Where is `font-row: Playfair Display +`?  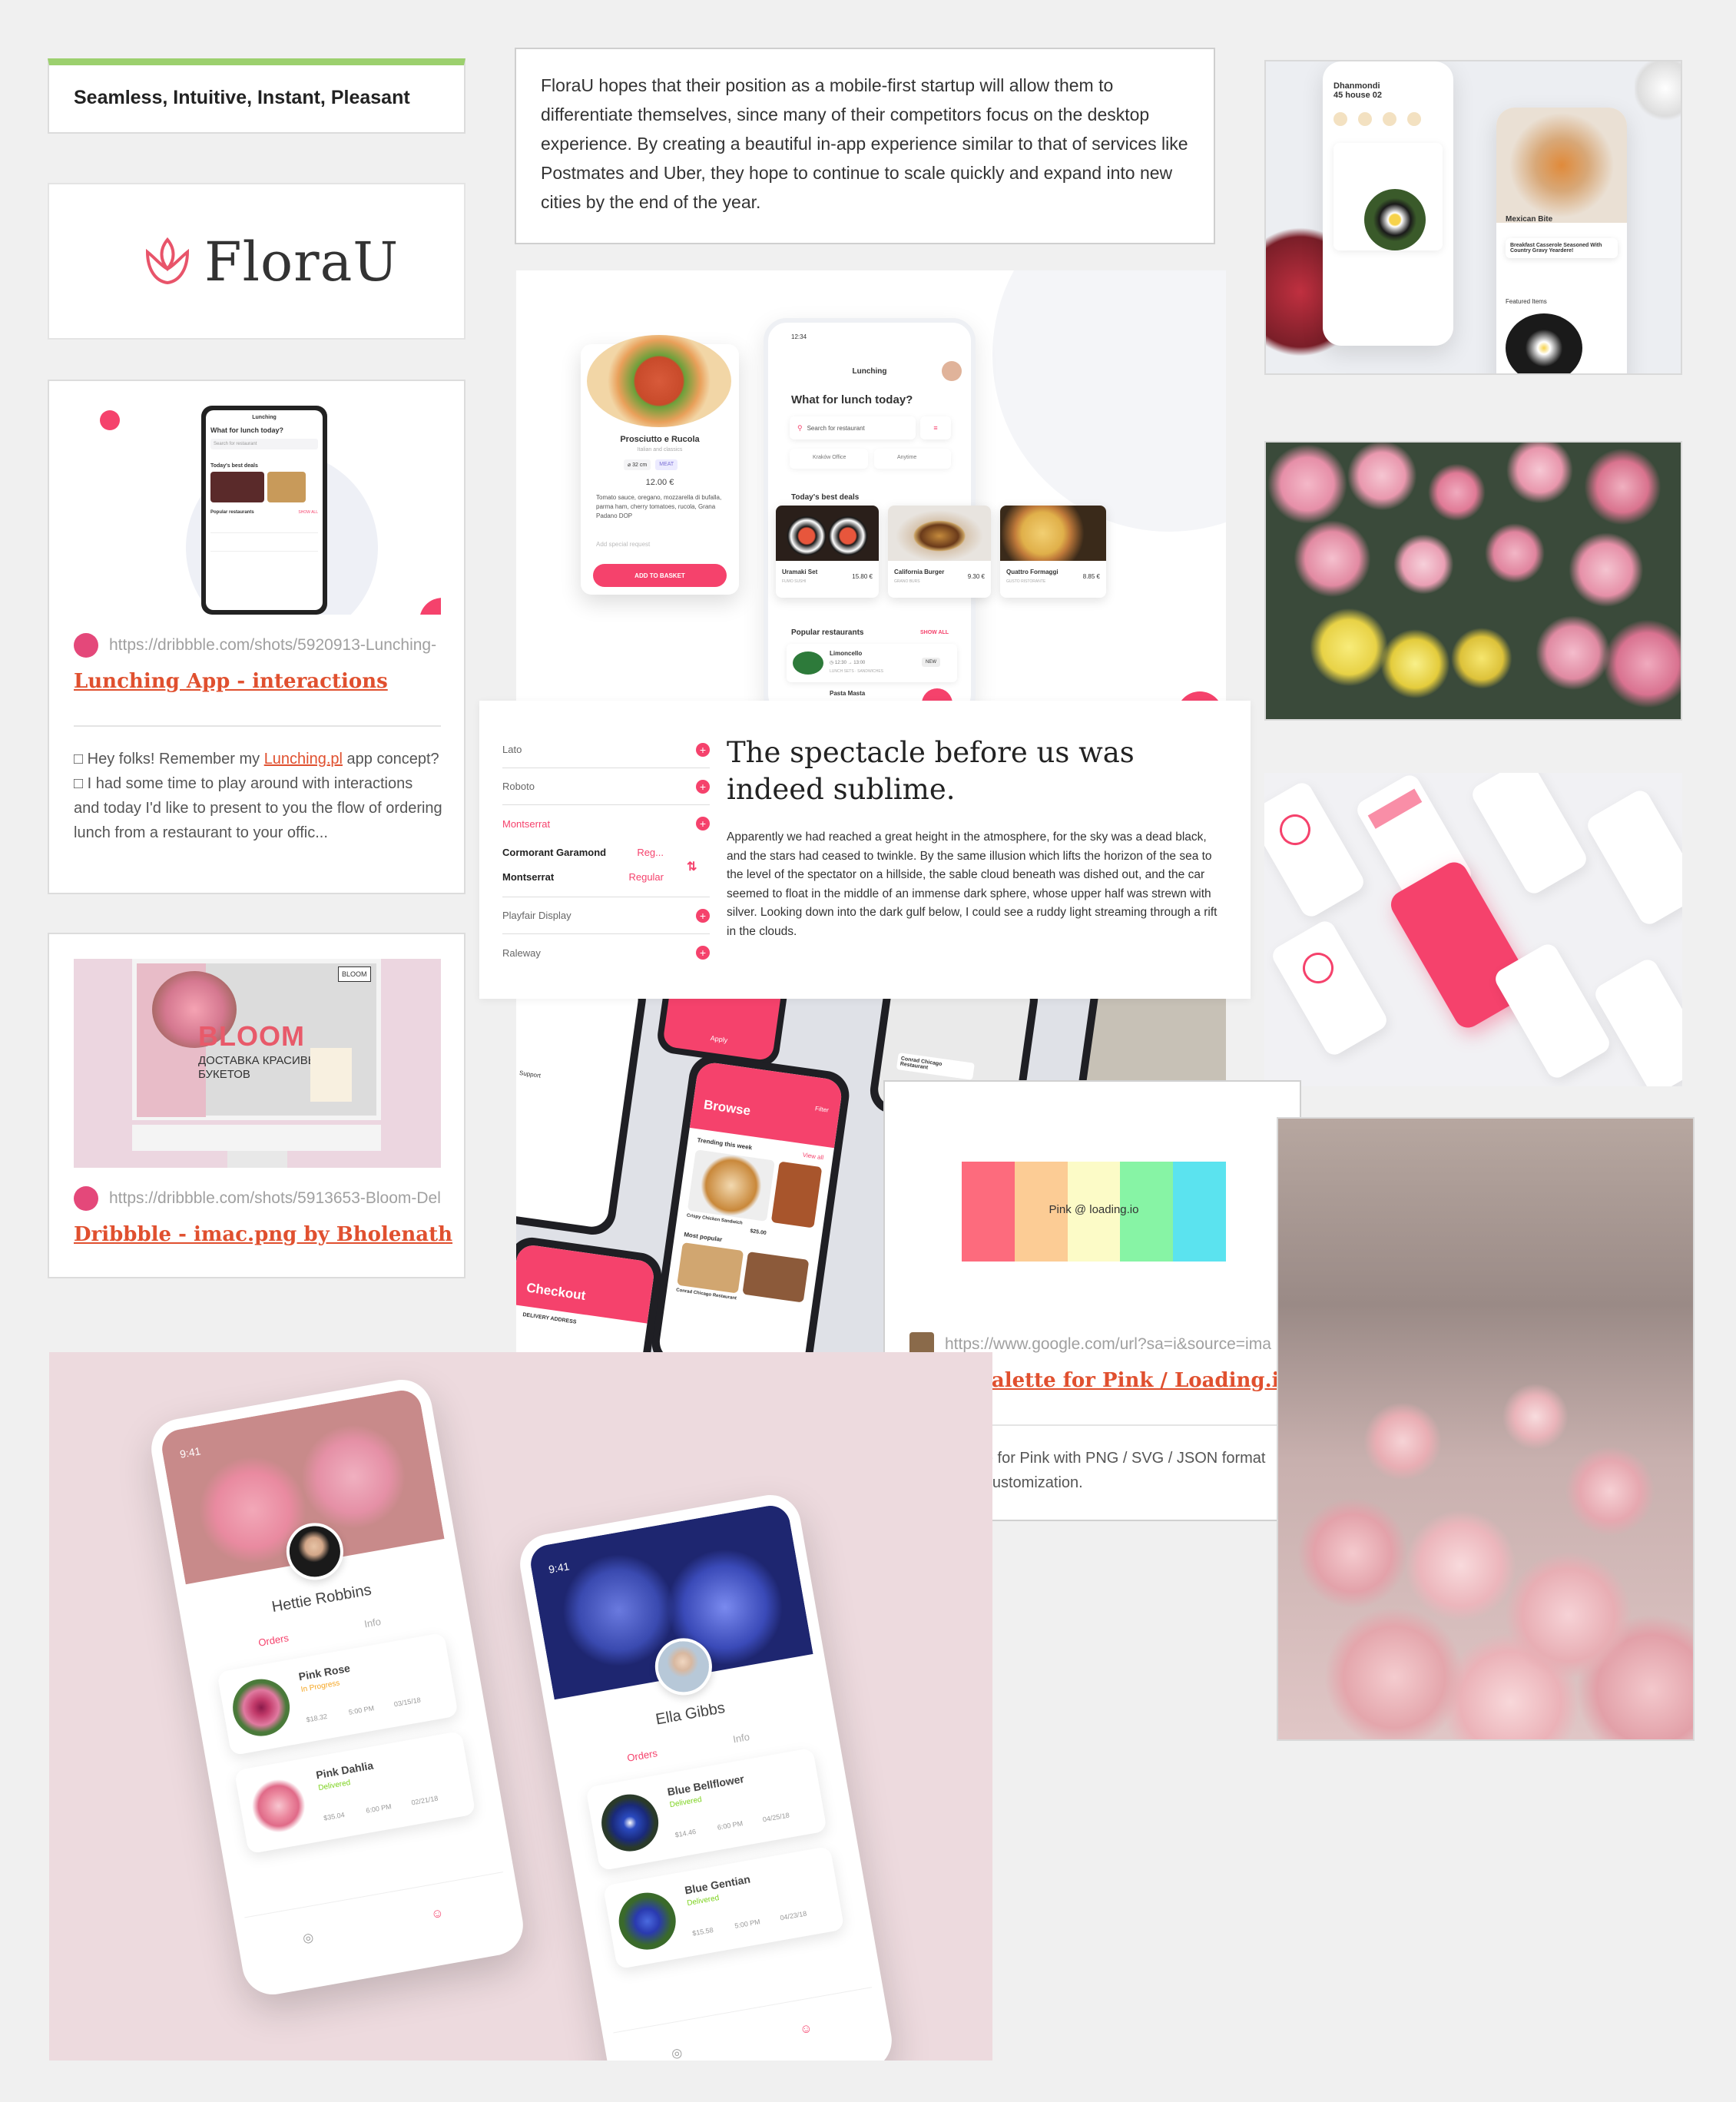
font-row: Playfair Display + is located at coordinates (606, 915).